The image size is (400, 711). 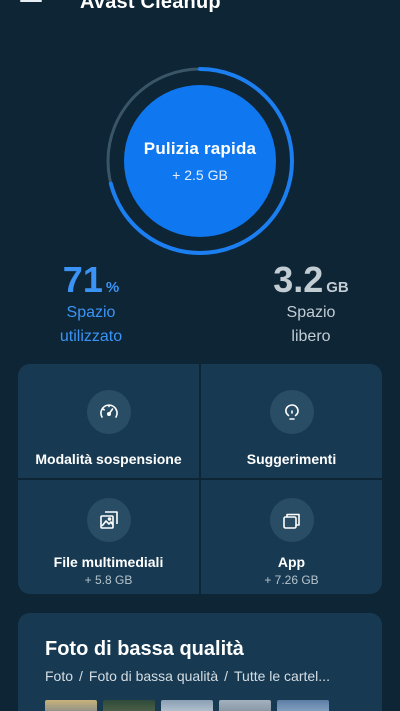 I want to click on tile-sleep-mode-label: Modalità sospensione, so click(x=108, y=459).